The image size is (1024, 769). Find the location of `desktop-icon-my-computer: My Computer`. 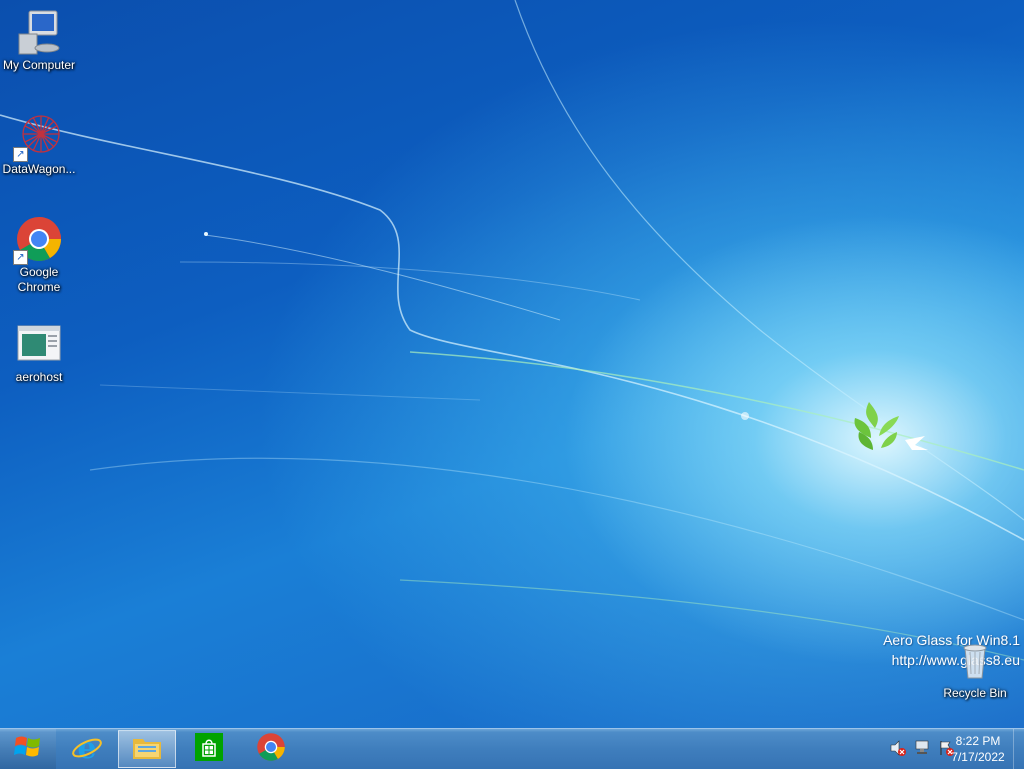

desktop-icon-my-computer: My Computer is located at coordinates (39, 40).